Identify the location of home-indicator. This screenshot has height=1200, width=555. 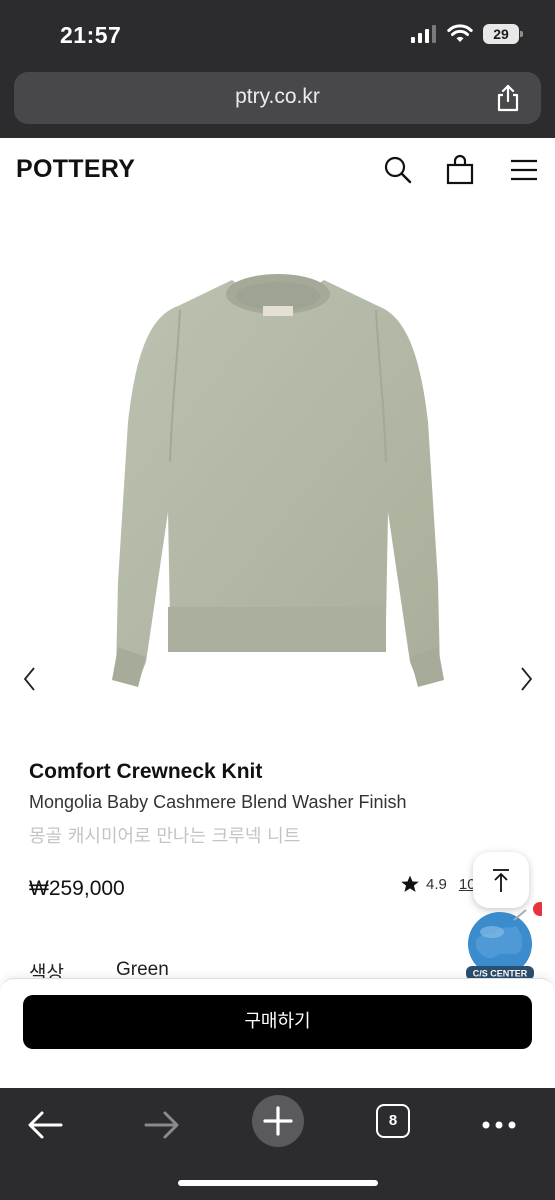
(278, 1183).